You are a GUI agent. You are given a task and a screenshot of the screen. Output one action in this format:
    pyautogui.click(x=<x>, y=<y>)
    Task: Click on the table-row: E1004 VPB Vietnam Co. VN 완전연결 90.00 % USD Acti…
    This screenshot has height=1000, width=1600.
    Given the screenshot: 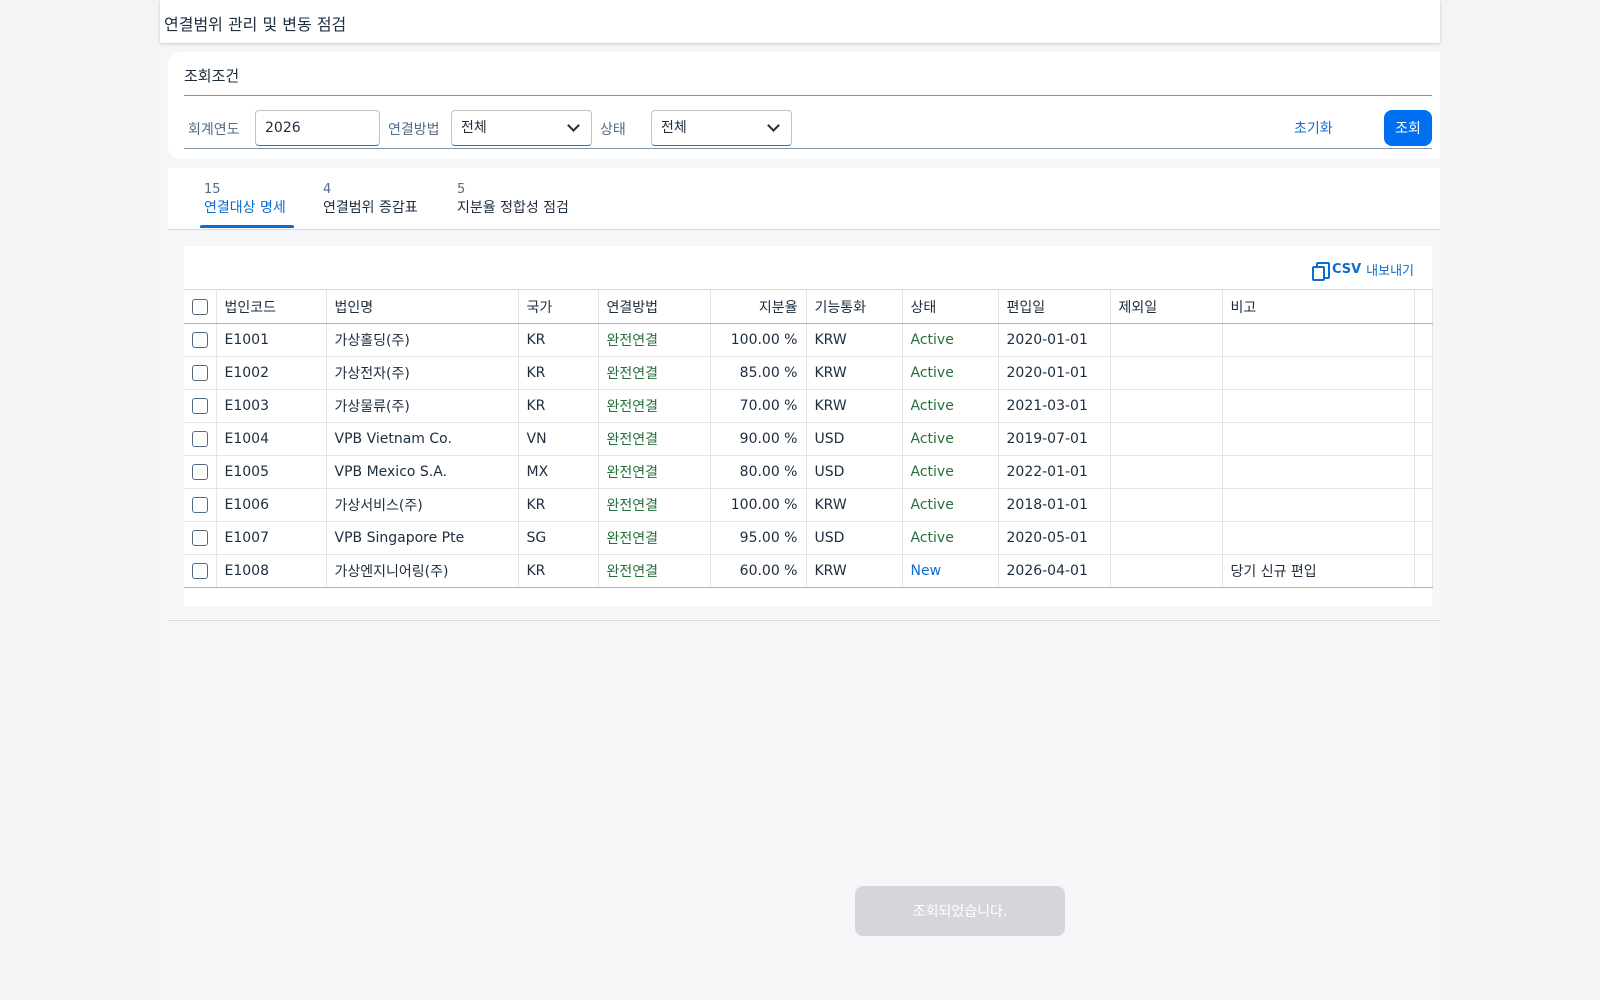 What is the action you would take?
    pyautogui.click(x=808, y=439)
    